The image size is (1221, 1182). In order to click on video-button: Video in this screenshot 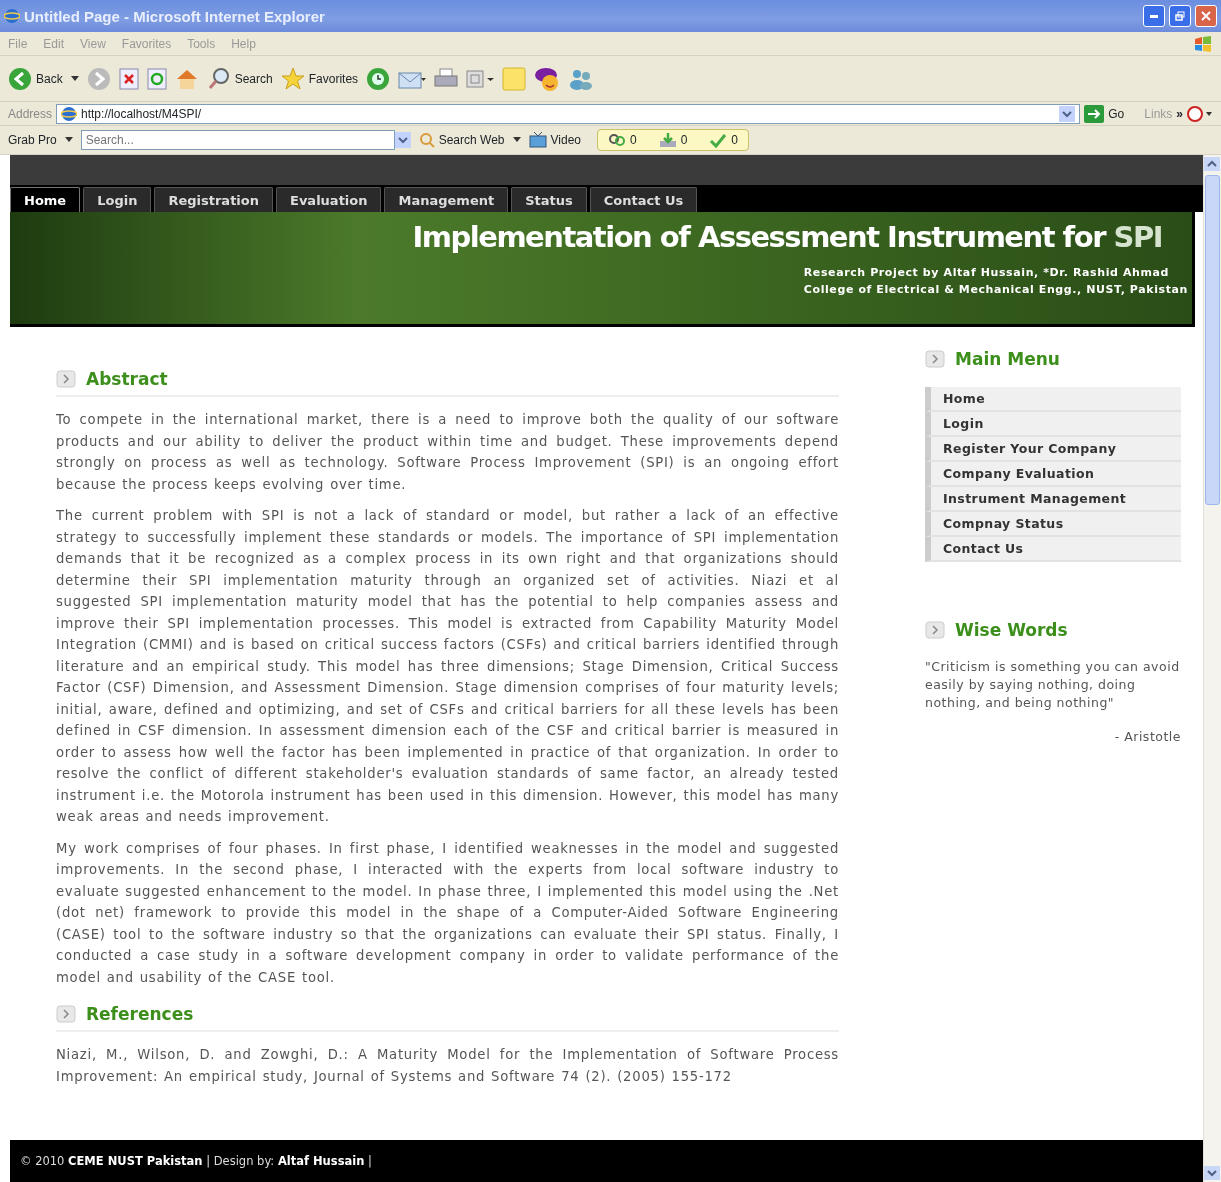, I will do `click(554, 140)`.